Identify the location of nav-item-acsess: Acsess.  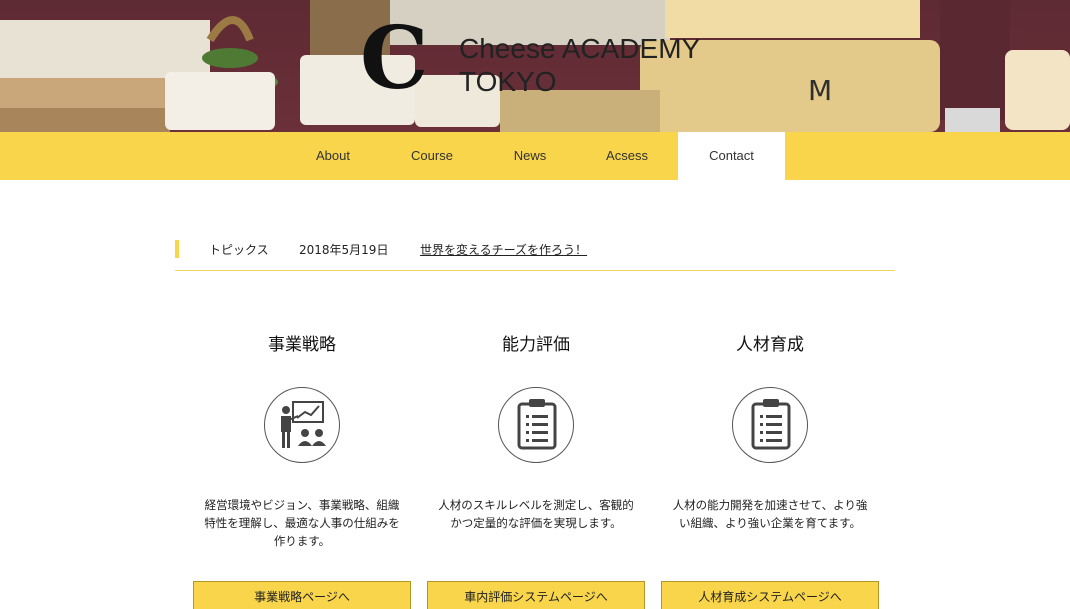
(627, 156).